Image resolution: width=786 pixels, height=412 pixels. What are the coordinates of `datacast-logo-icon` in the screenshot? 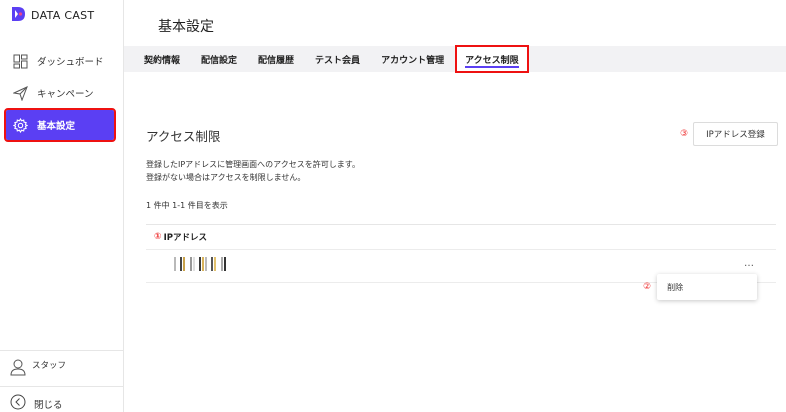 It's located at (18, 15).